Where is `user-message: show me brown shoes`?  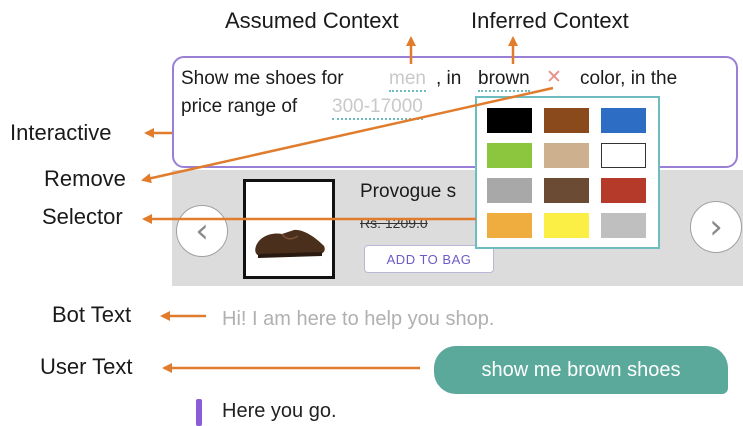
user-message: show me brown shoes is located at coordinates (581, 370).